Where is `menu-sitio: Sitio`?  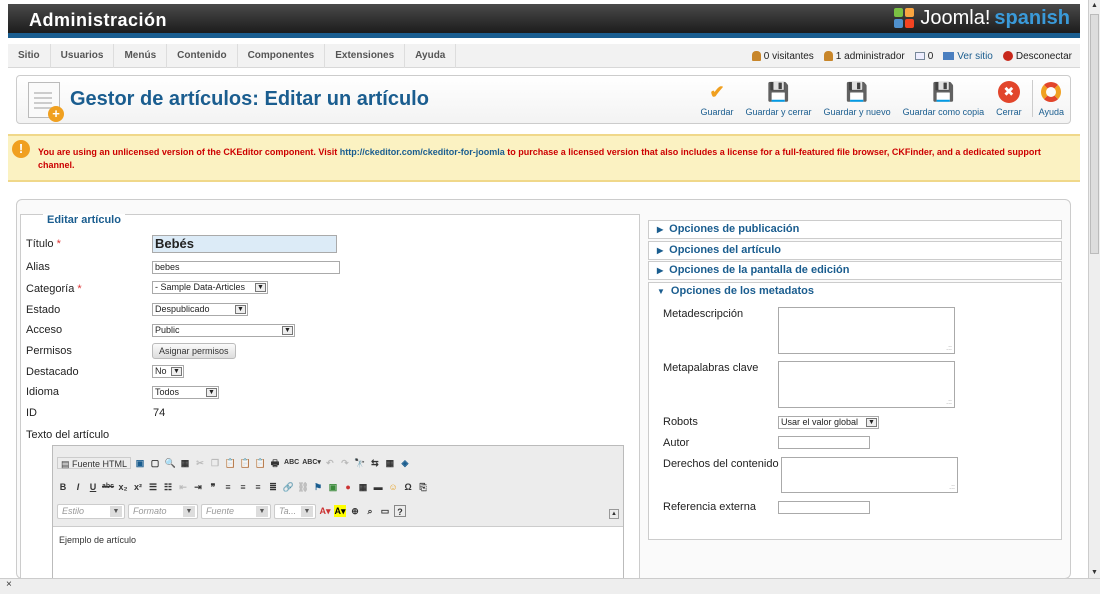 menu-sitio: Sitio is located at coordinates (29, 56).